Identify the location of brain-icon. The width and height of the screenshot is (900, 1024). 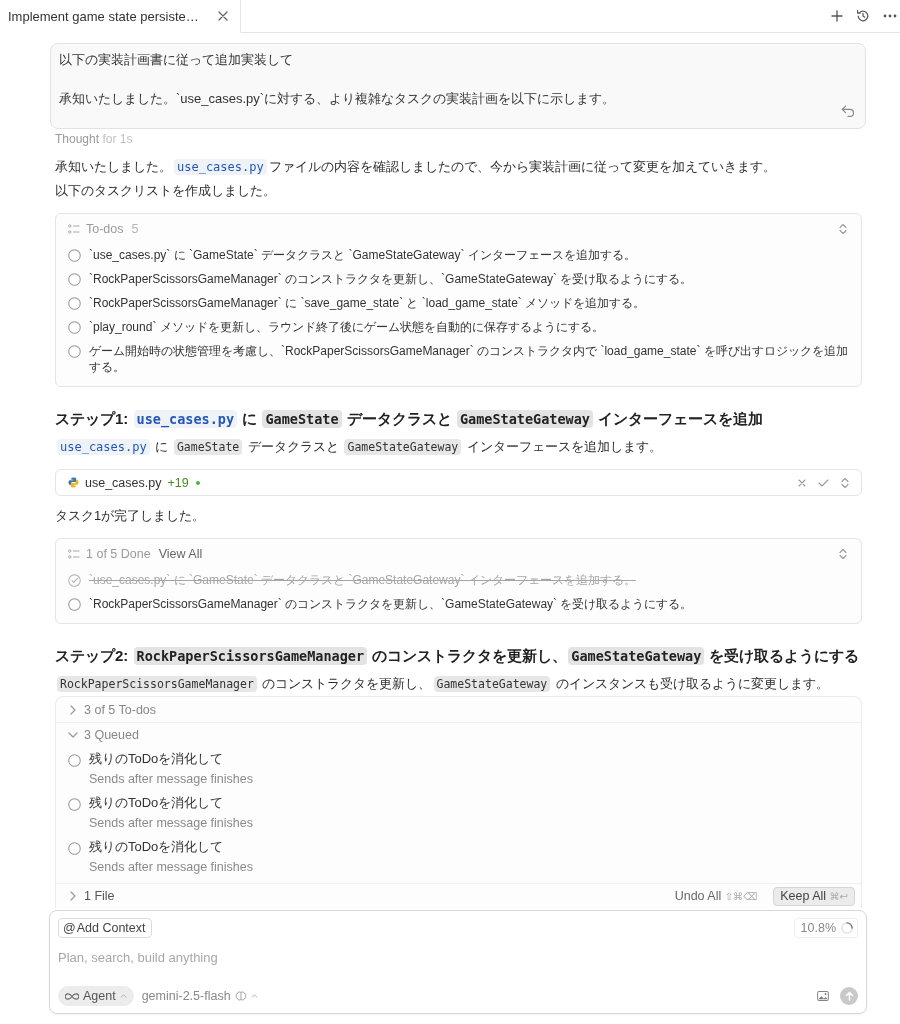
(240, 996).